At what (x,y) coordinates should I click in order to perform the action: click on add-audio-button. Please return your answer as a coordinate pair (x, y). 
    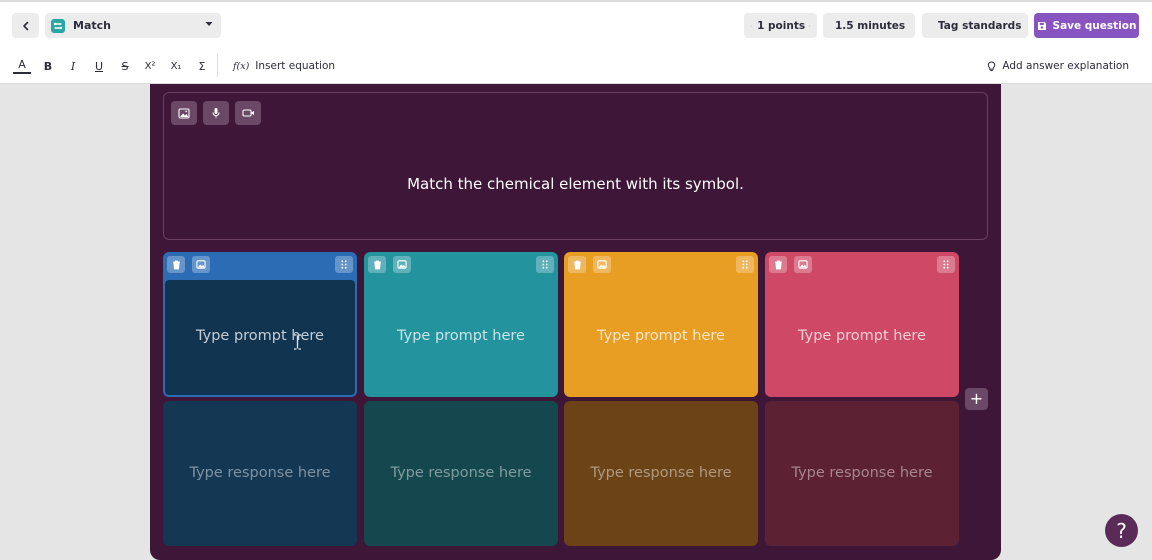
    Looking at the image, I should click on (216, 113).